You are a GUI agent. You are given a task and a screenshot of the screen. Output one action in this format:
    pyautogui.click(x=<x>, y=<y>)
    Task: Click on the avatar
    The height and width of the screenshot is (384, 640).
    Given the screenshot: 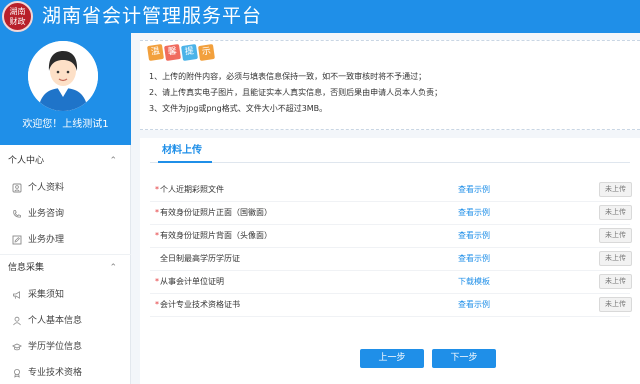 What is the action you would take?
    pyautogui.click(x=63, y=76)
    